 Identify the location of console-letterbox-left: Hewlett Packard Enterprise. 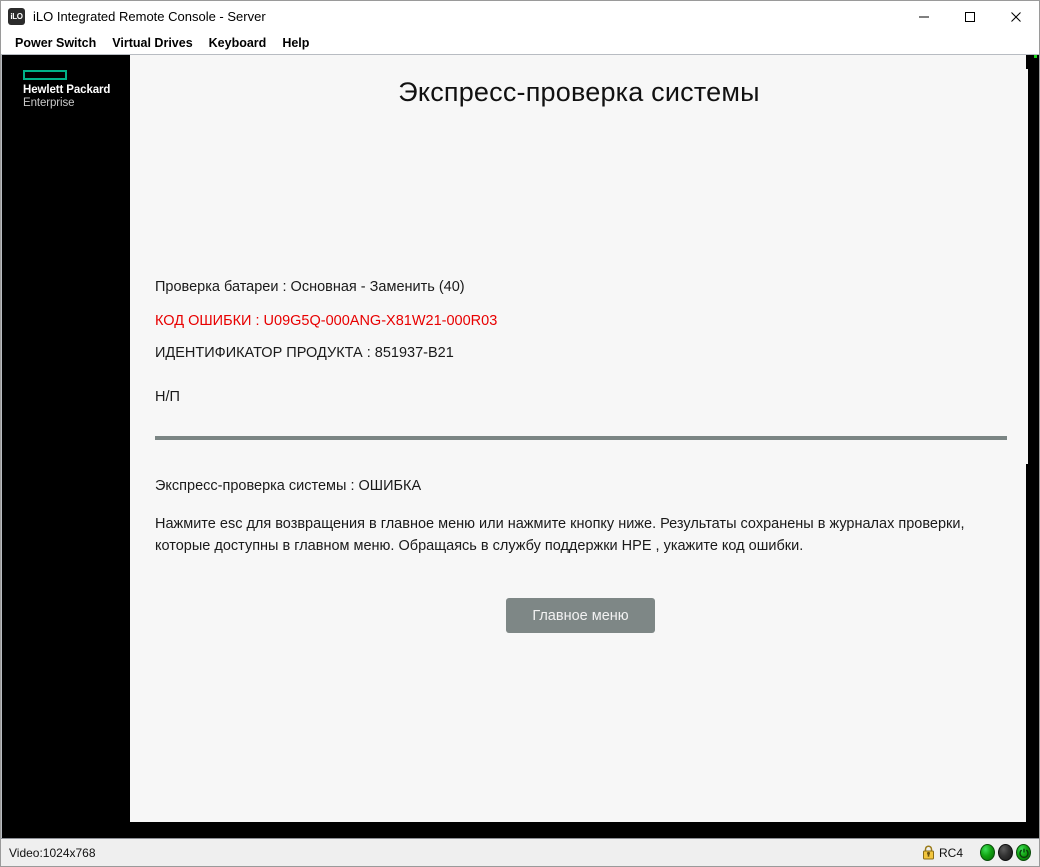
(66, 446).